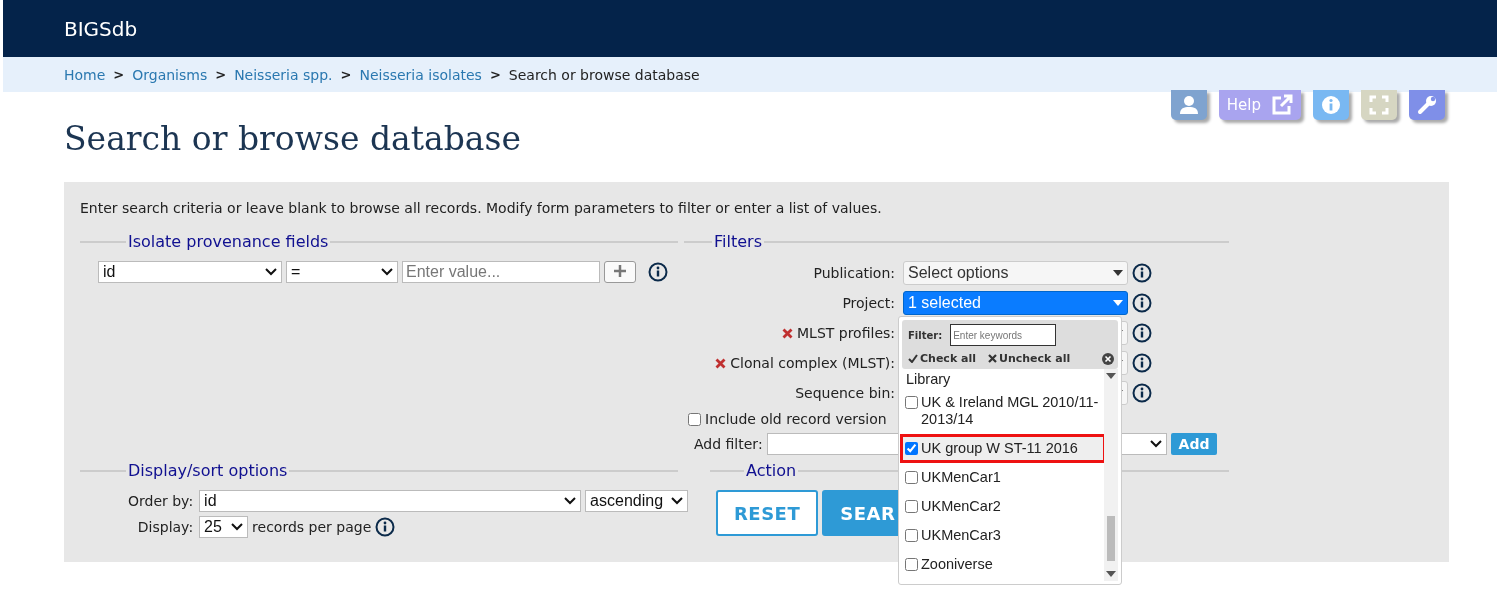  Describe the element at coordinates (292, 139) in the screenshot. I see `page-title: Search or browse database` at that location.